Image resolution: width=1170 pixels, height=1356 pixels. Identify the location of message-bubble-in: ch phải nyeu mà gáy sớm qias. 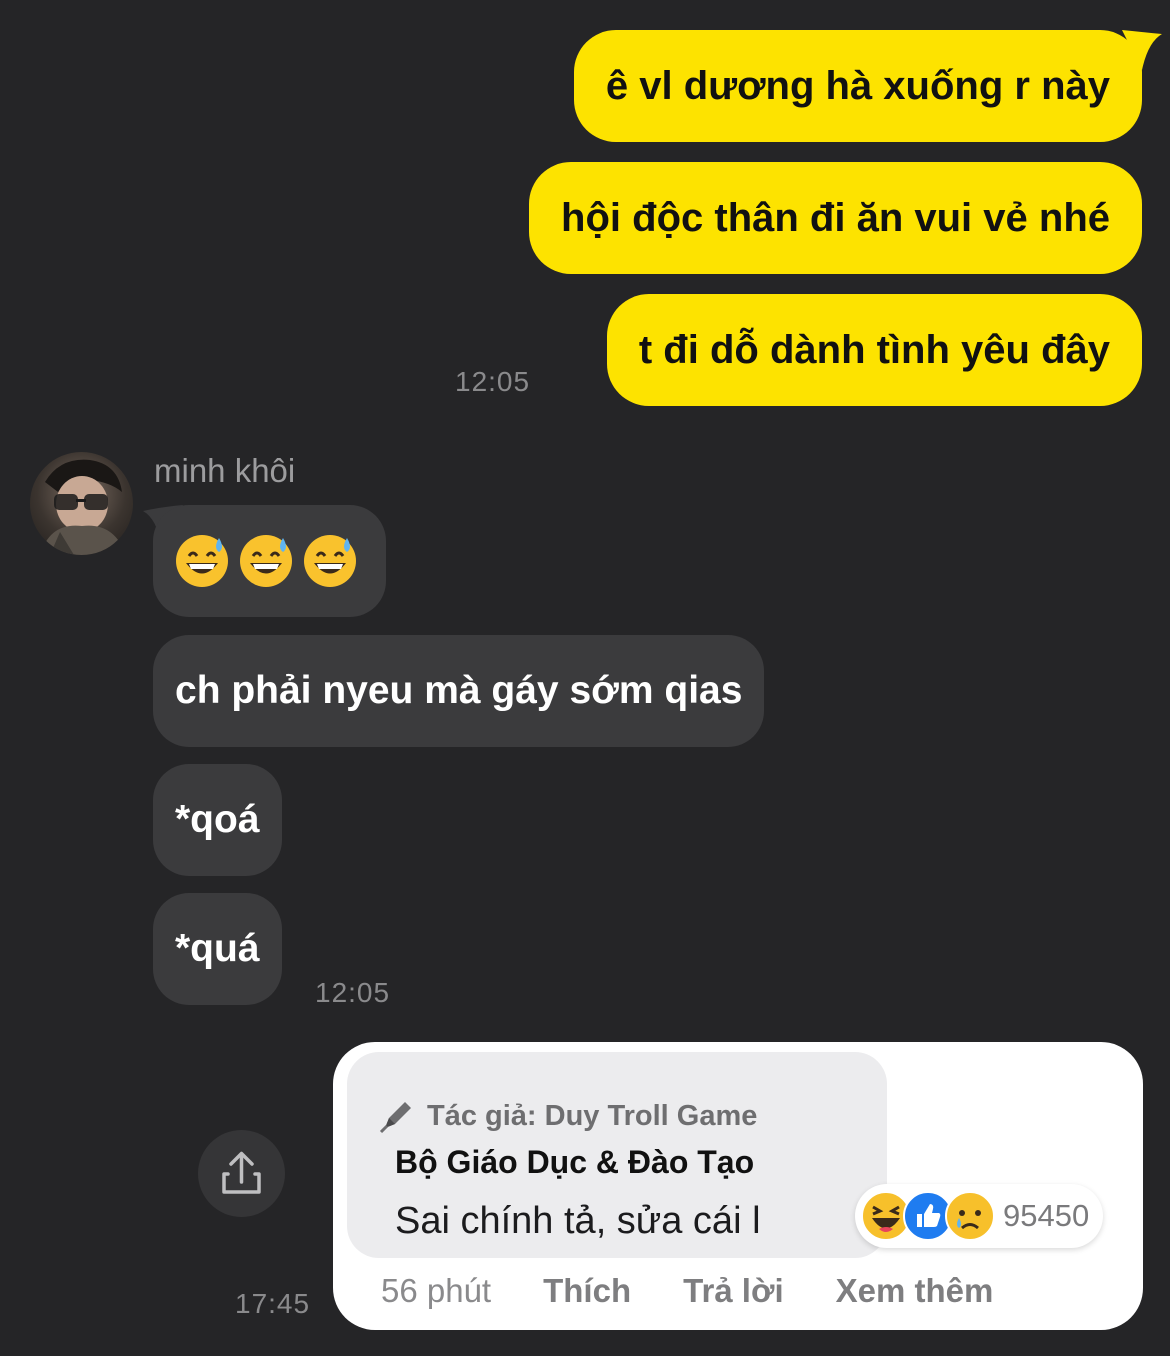
(459, 691).